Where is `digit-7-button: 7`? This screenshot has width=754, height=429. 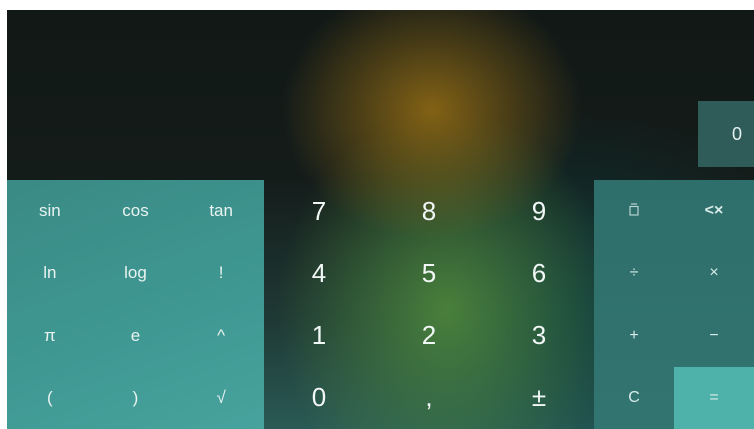 digit-7-button: 7 is located at coordinates (319, 211).